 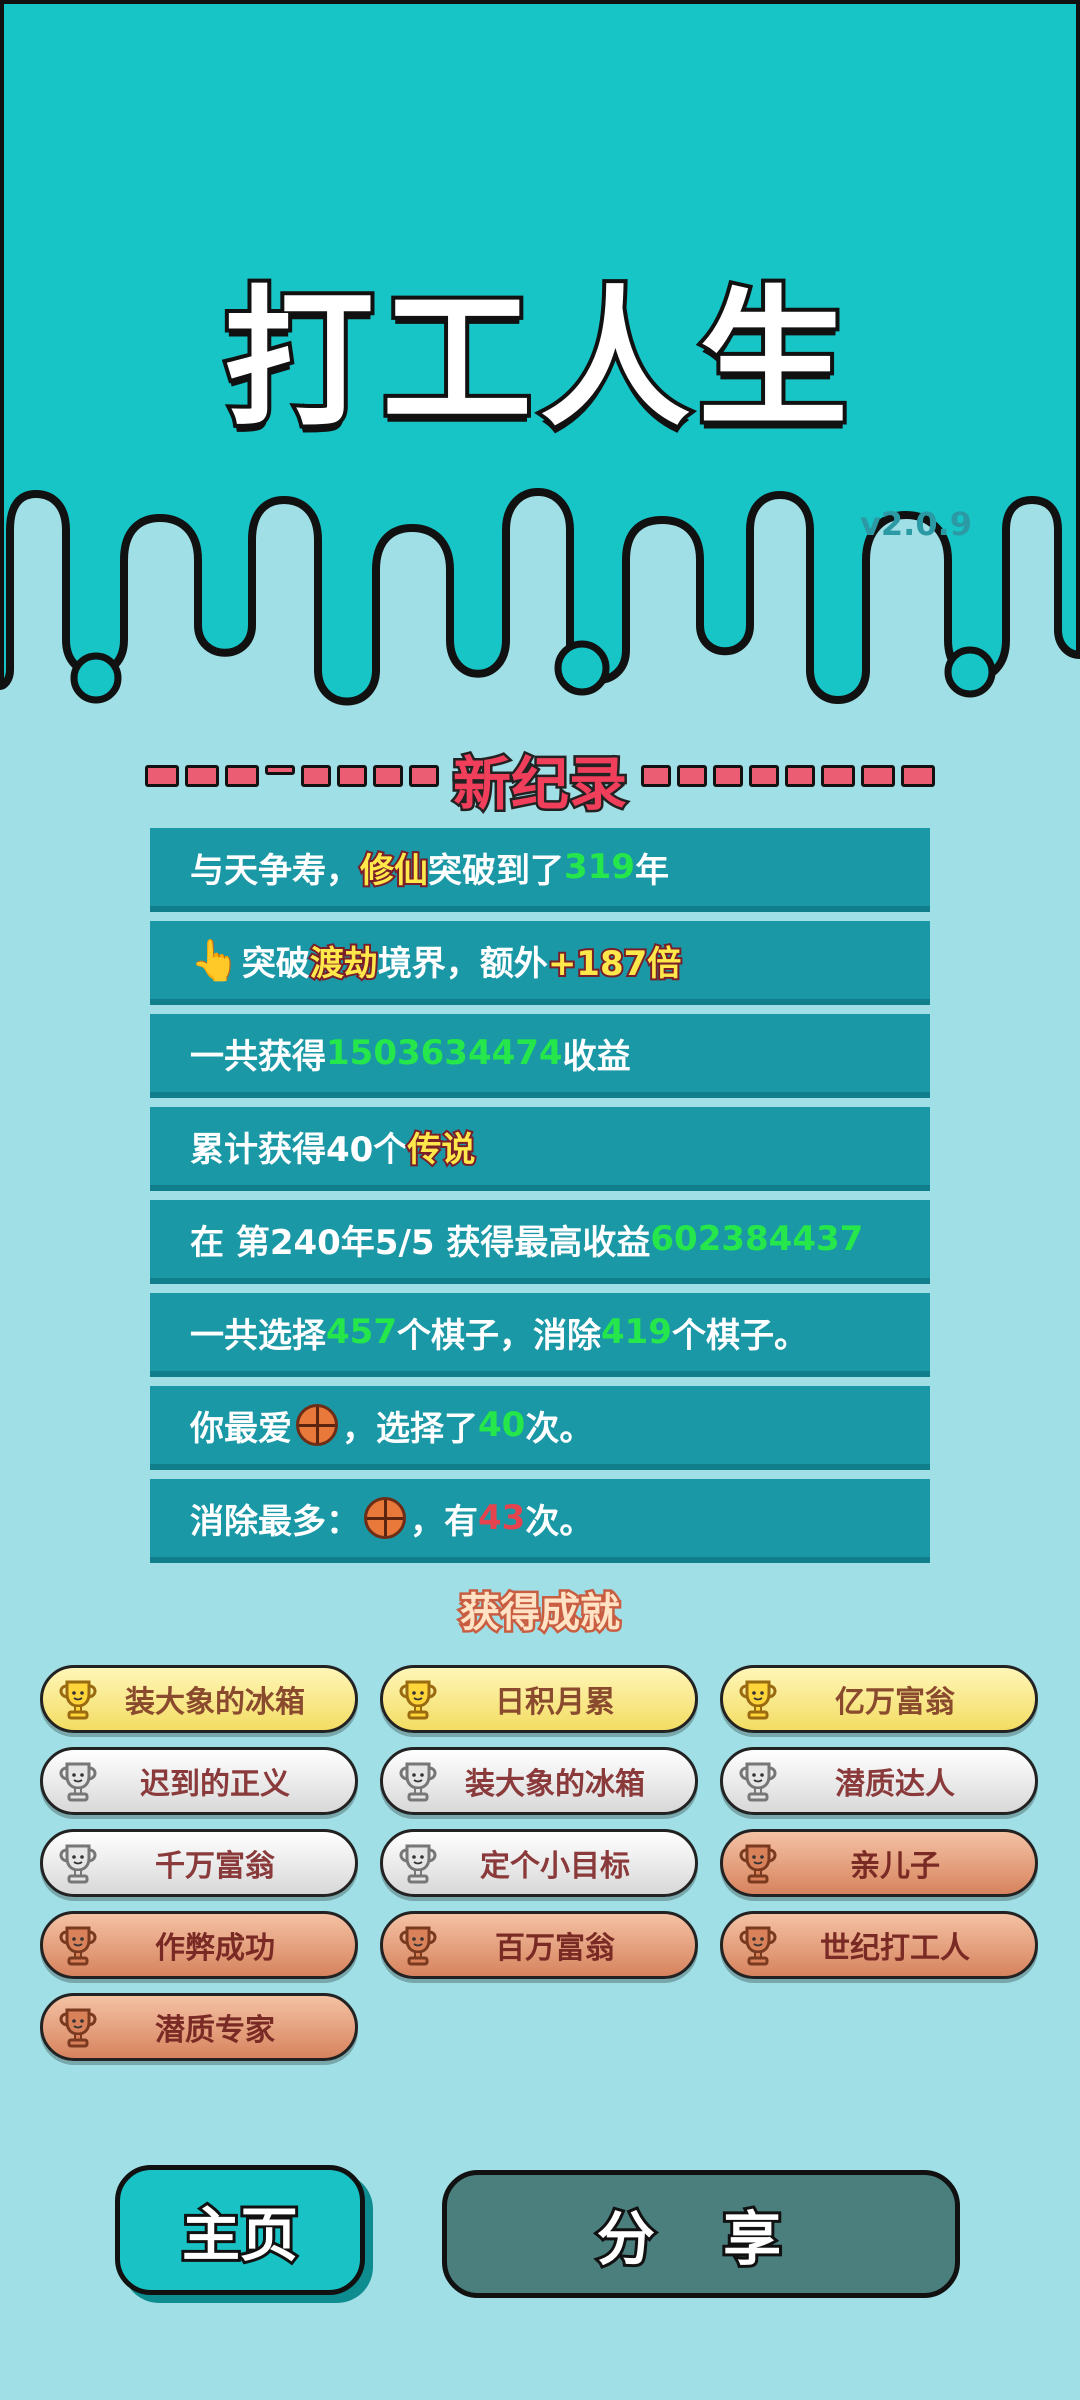 I want to click on share-button: 分 享, so click(x=701, y=2234).